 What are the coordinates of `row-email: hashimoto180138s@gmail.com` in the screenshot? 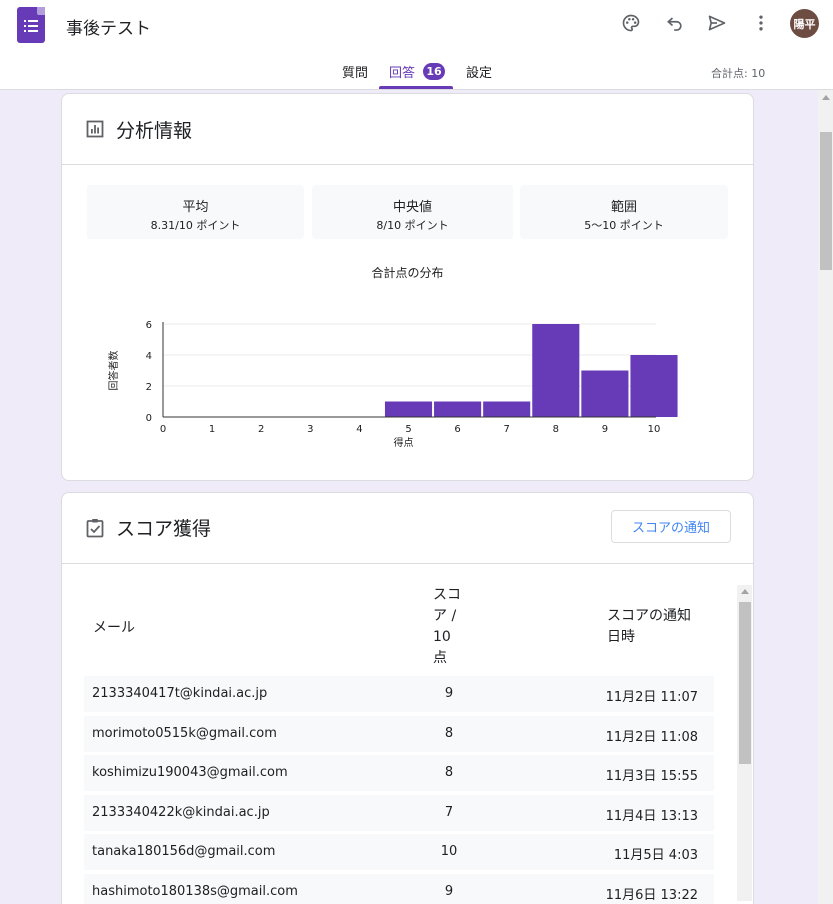 It's located at (195, 891).